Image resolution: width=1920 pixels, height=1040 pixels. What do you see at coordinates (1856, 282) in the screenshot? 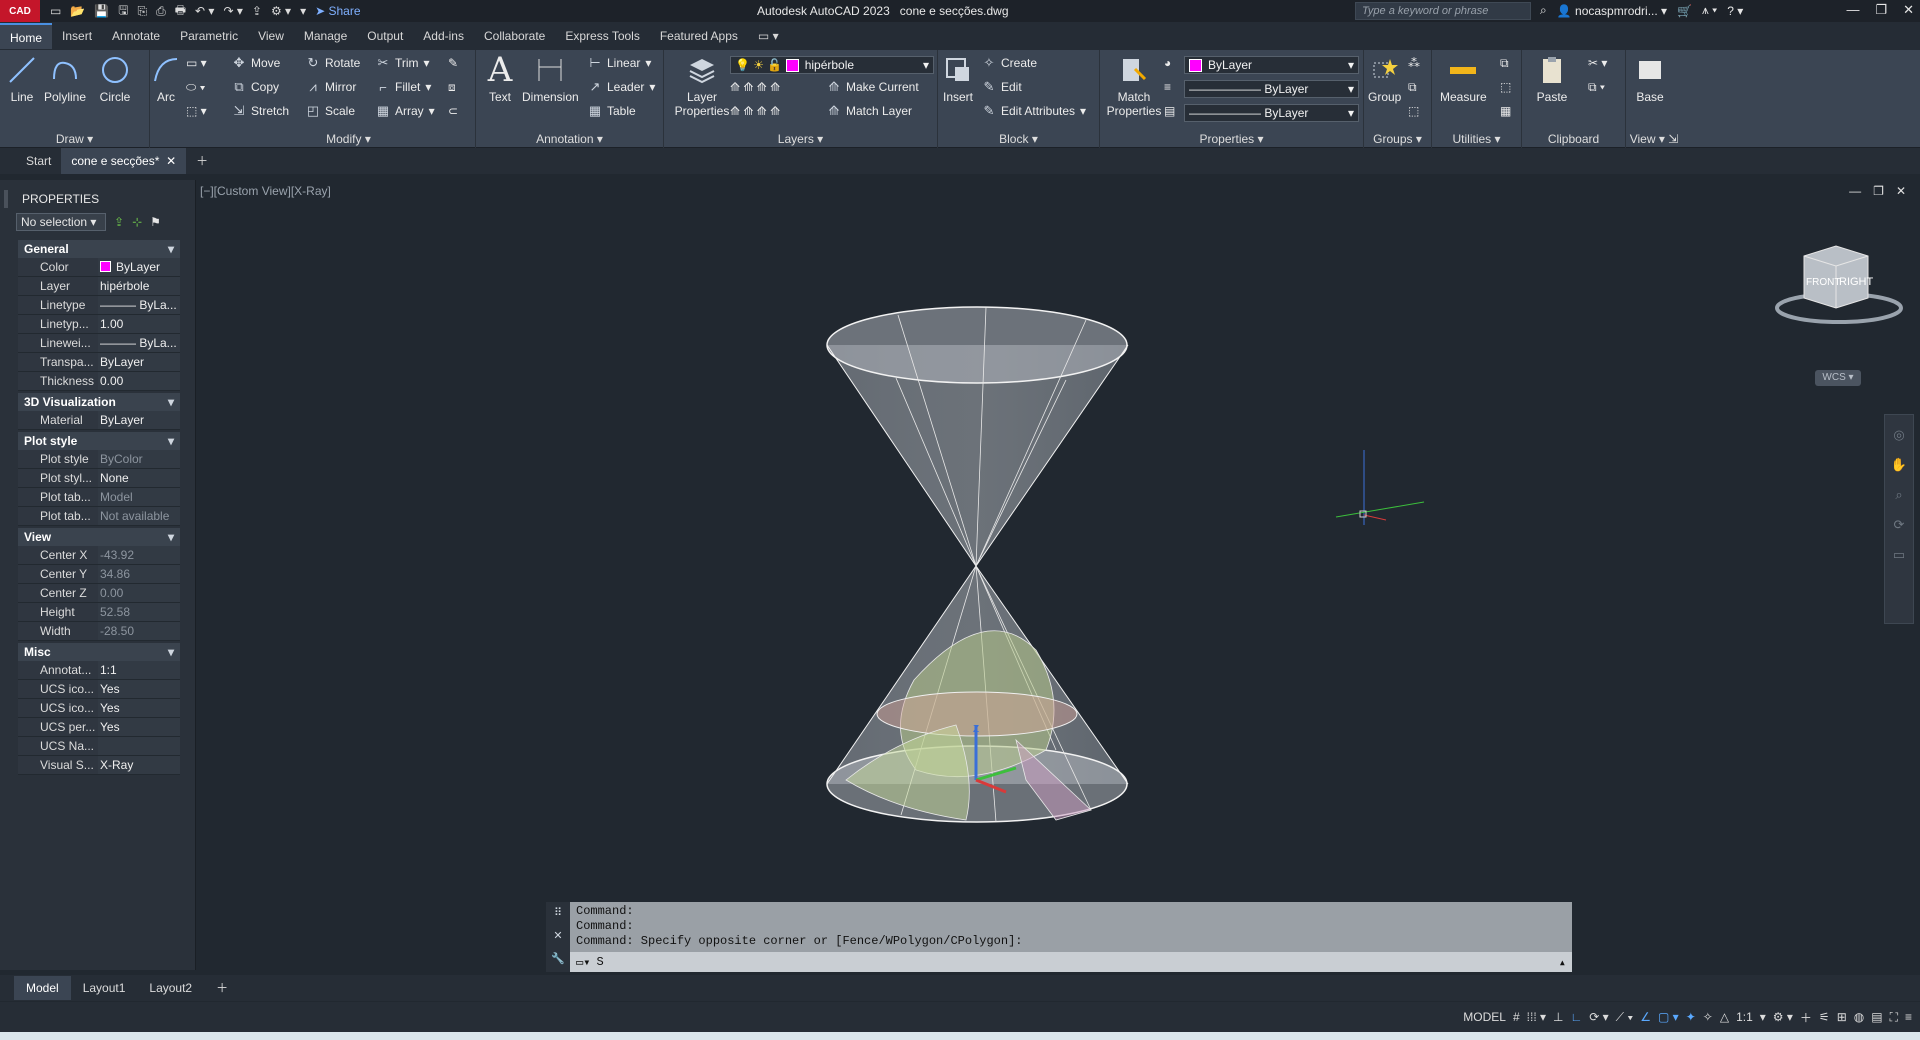
I see `viewcube-right-face: RIGHT` at bounding box center [1856, 282].